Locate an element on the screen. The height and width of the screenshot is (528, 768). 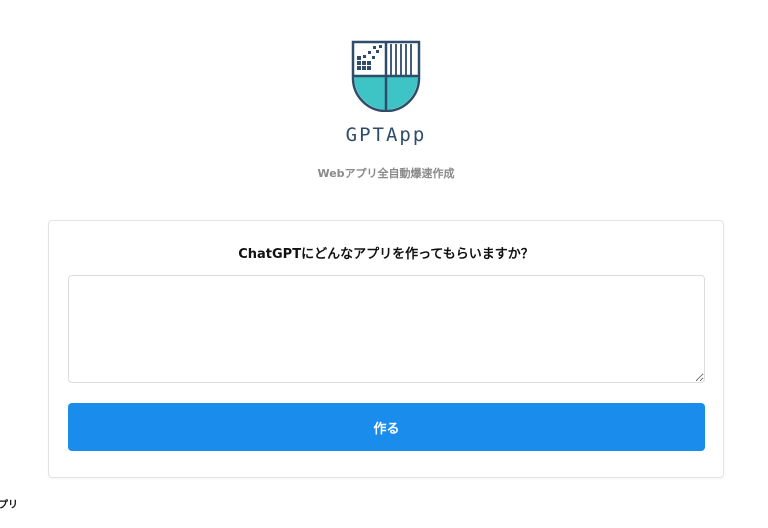
footer-text: プリ is located at coordinates (9, 505).